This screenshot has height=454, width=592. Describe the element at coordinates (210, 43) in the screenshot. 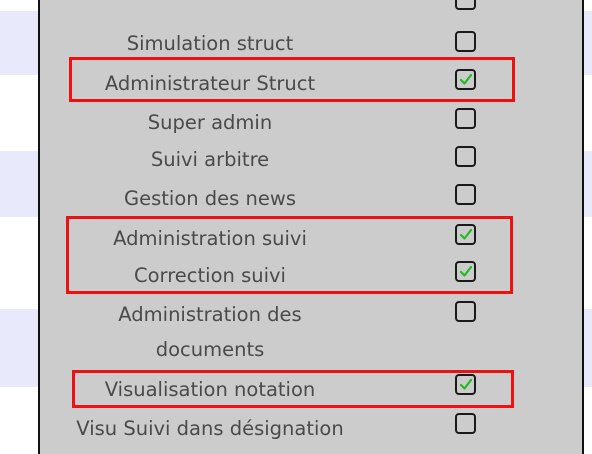

I see `permission-label-simulation-struct: Simulation struct` at that location.